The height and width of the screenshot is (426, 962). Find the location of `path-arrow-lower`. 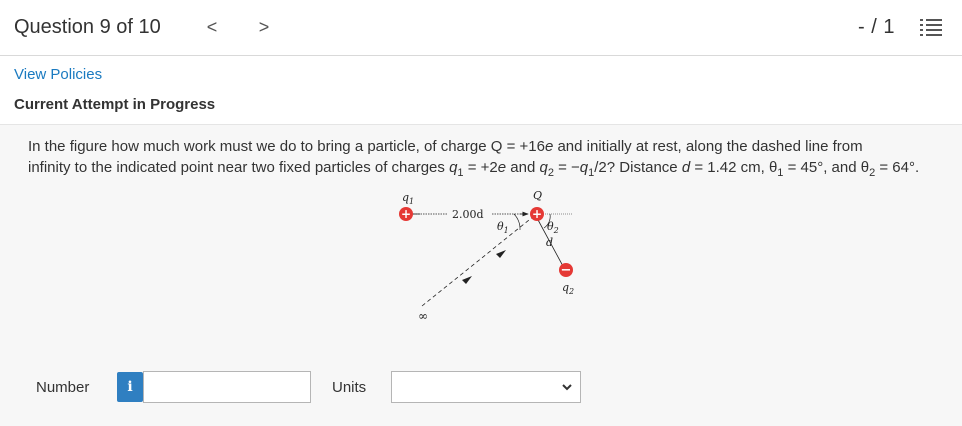

path-arrow-lower is located at coordinates (467, 280).